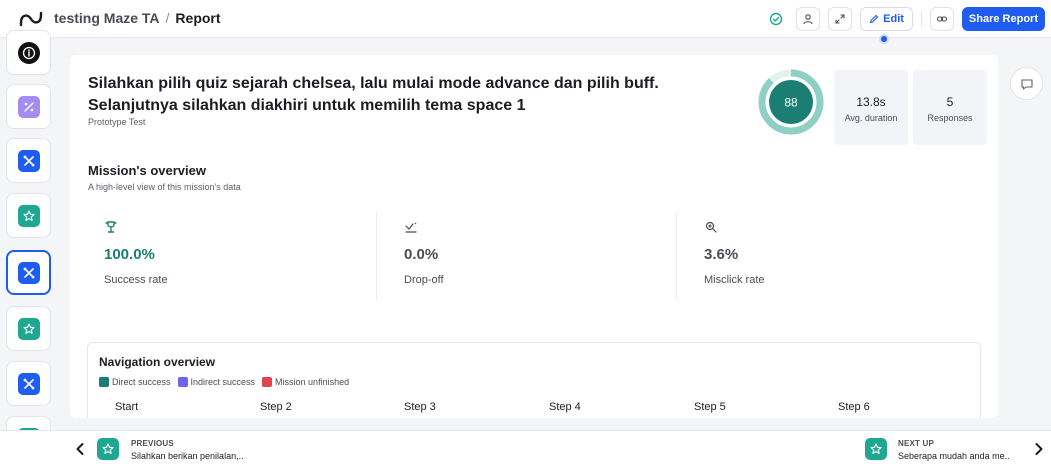  I want to click on edit-button-label: Edit, so click(893, 19).